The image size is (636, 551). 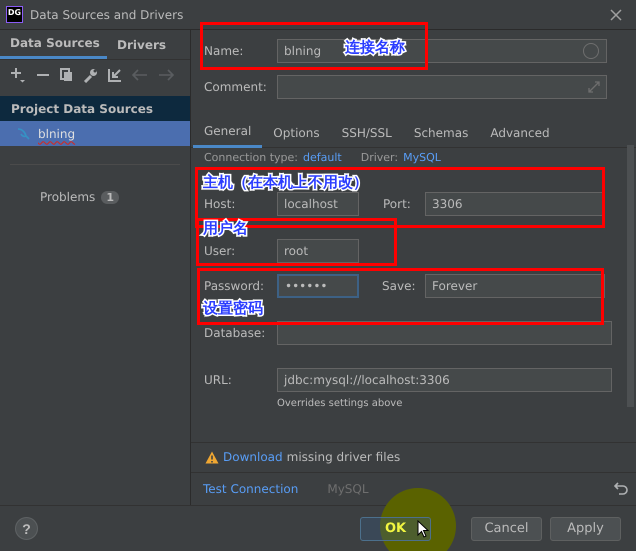 What do you see at coordinates (95, 108) in the screenshot?
I see `section-header: Project Data Sources` at bounding box center [95, 108].